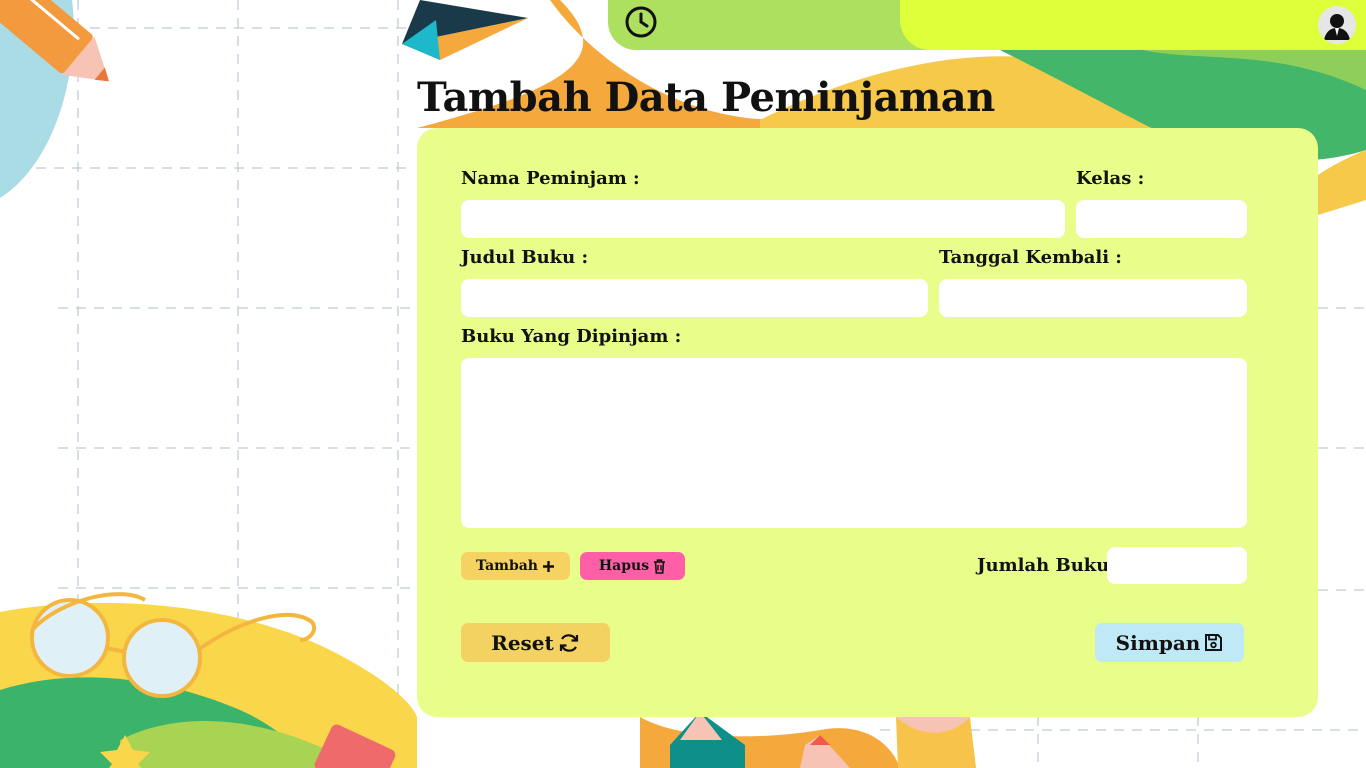  I want to click on nama-peminjam-label: Nama Peminjam :, so click(550, 178).